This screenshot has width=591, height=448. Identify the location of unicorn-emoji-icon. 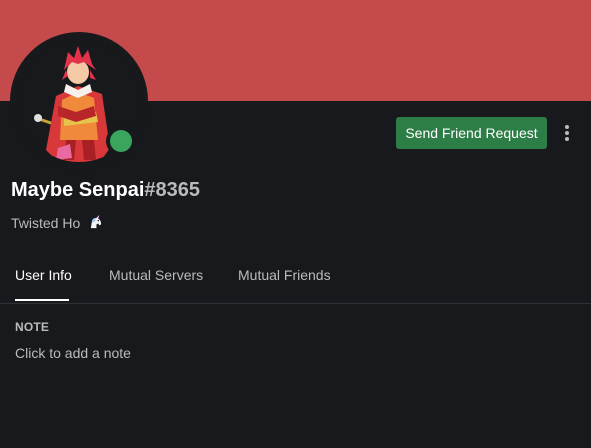
(95, 224).